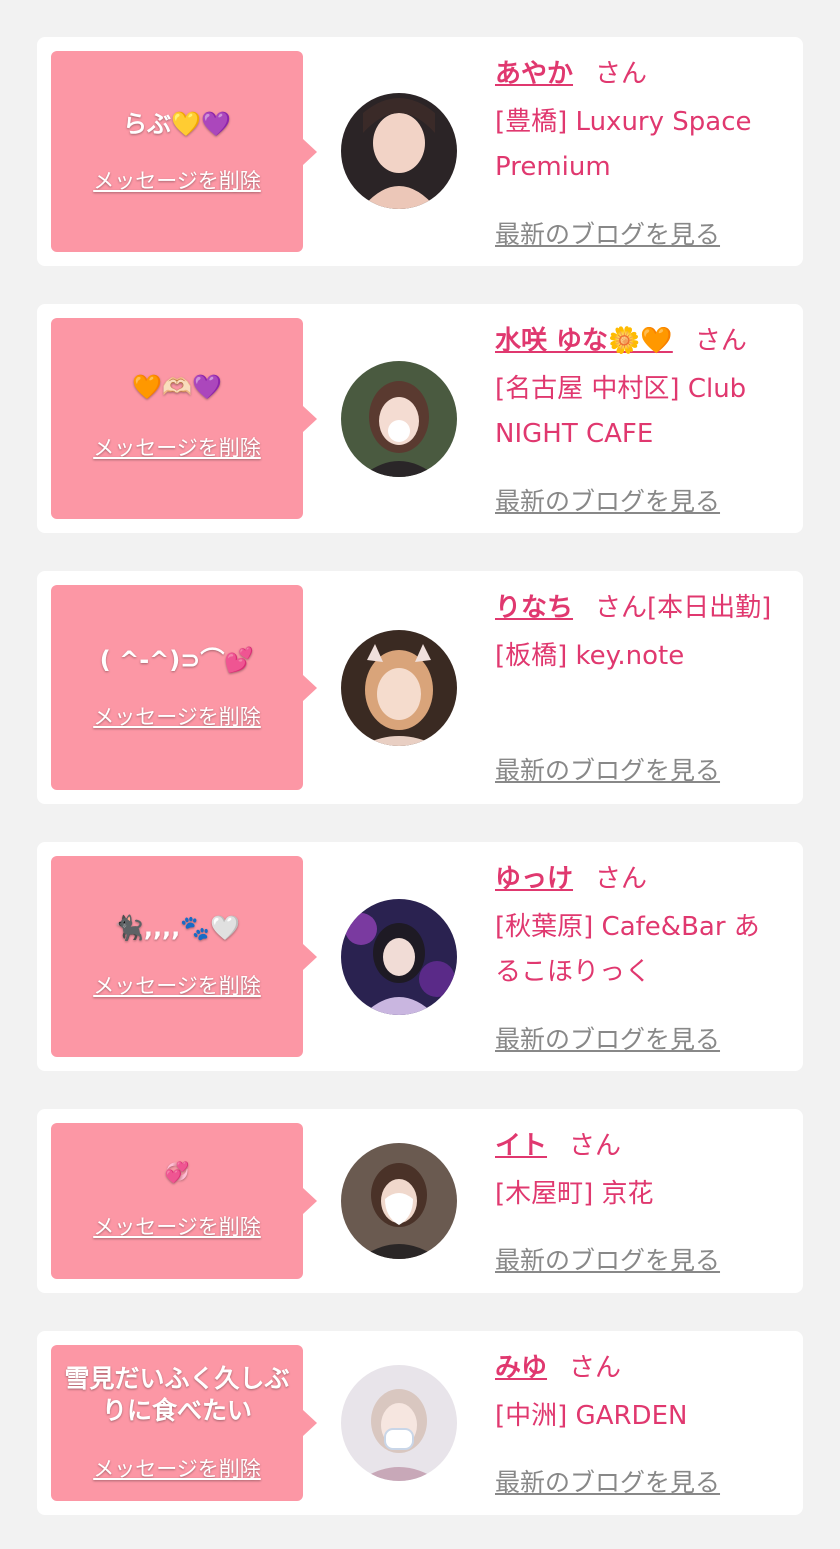  Describe the element at coordinates (590, 656) in the screenshot. I see `shop-label: [板橋] key.note` at that location.